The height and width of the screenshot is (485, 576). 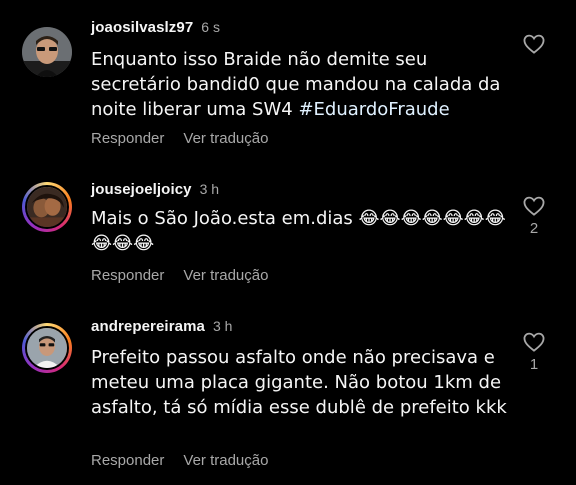 What do you see at coordinates (148, 326) in the screenshot?
I see `username: andrepereirama` at bounding box center [148, 326].